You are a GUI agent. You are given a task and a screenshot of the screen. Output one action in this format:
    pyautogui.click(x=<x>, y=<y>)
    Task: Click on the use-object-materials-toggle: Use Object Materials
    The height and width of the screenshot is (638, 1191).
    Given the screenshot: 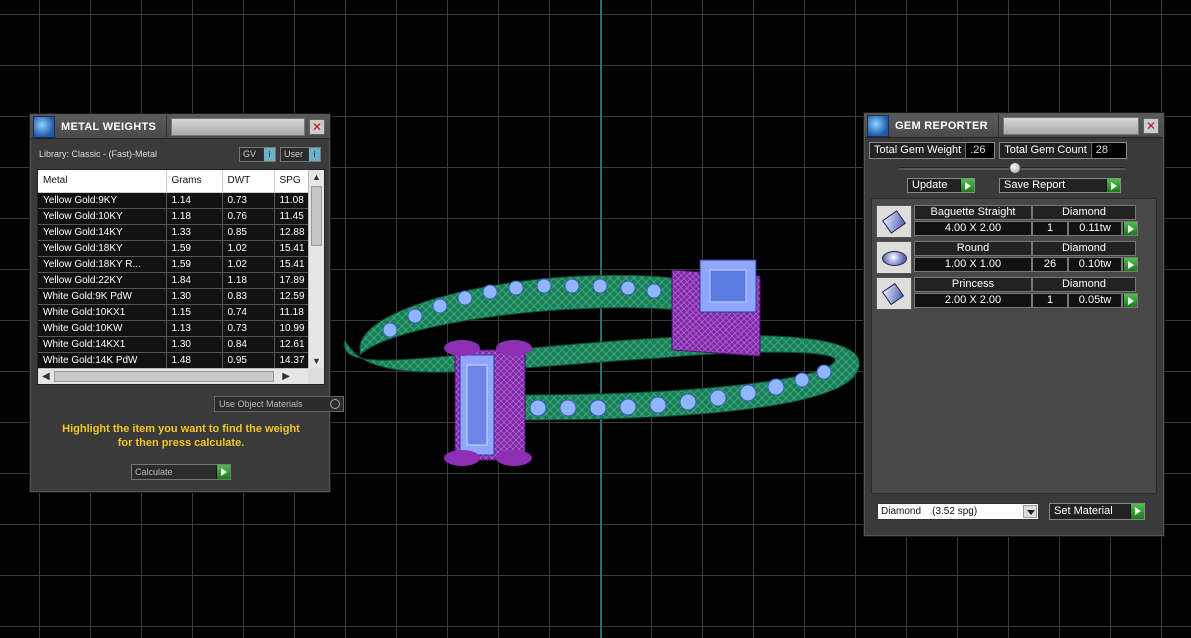 What is the action you would take?
    pyautogui.click(x=279, y=404)
    